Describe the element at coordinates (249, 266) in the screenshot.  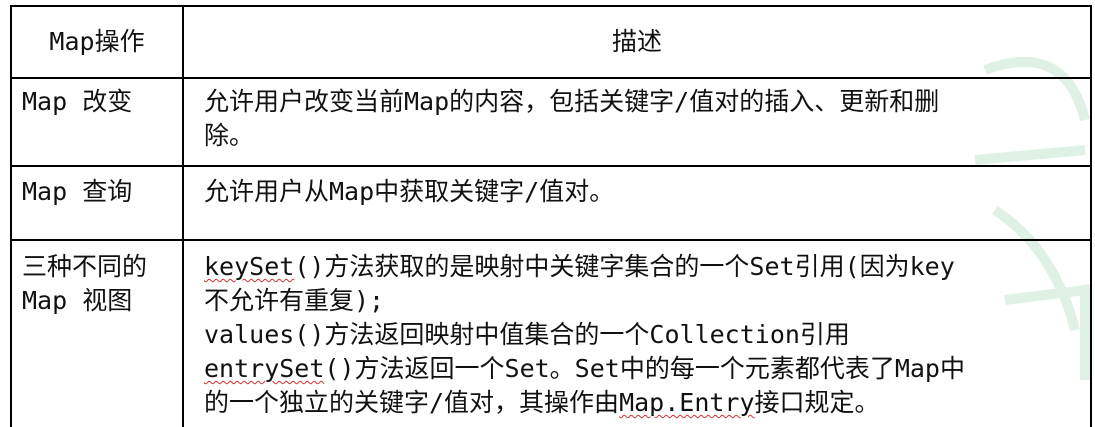
I see `code-keyset: keySet` at that location.